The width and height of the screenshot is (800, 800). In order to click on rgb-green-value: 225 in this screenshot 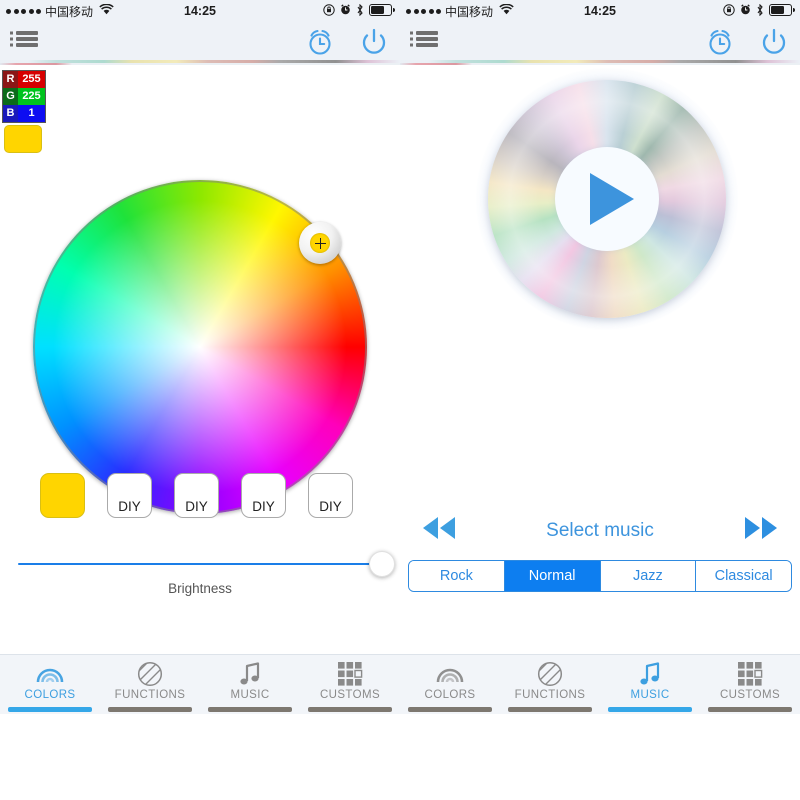, I will do `click(31, 96)`.